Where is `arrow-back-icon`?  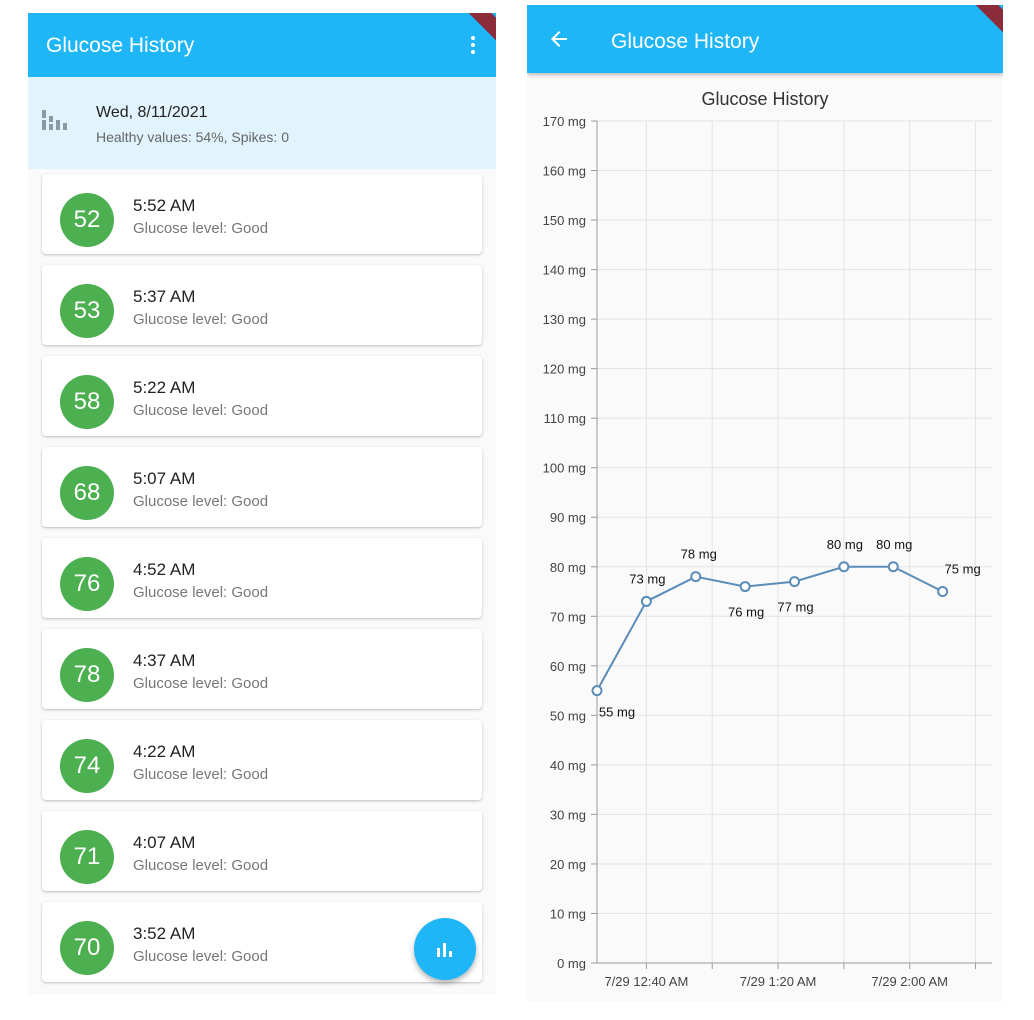
arrow-back-icon is located at coordinates (559, 39).